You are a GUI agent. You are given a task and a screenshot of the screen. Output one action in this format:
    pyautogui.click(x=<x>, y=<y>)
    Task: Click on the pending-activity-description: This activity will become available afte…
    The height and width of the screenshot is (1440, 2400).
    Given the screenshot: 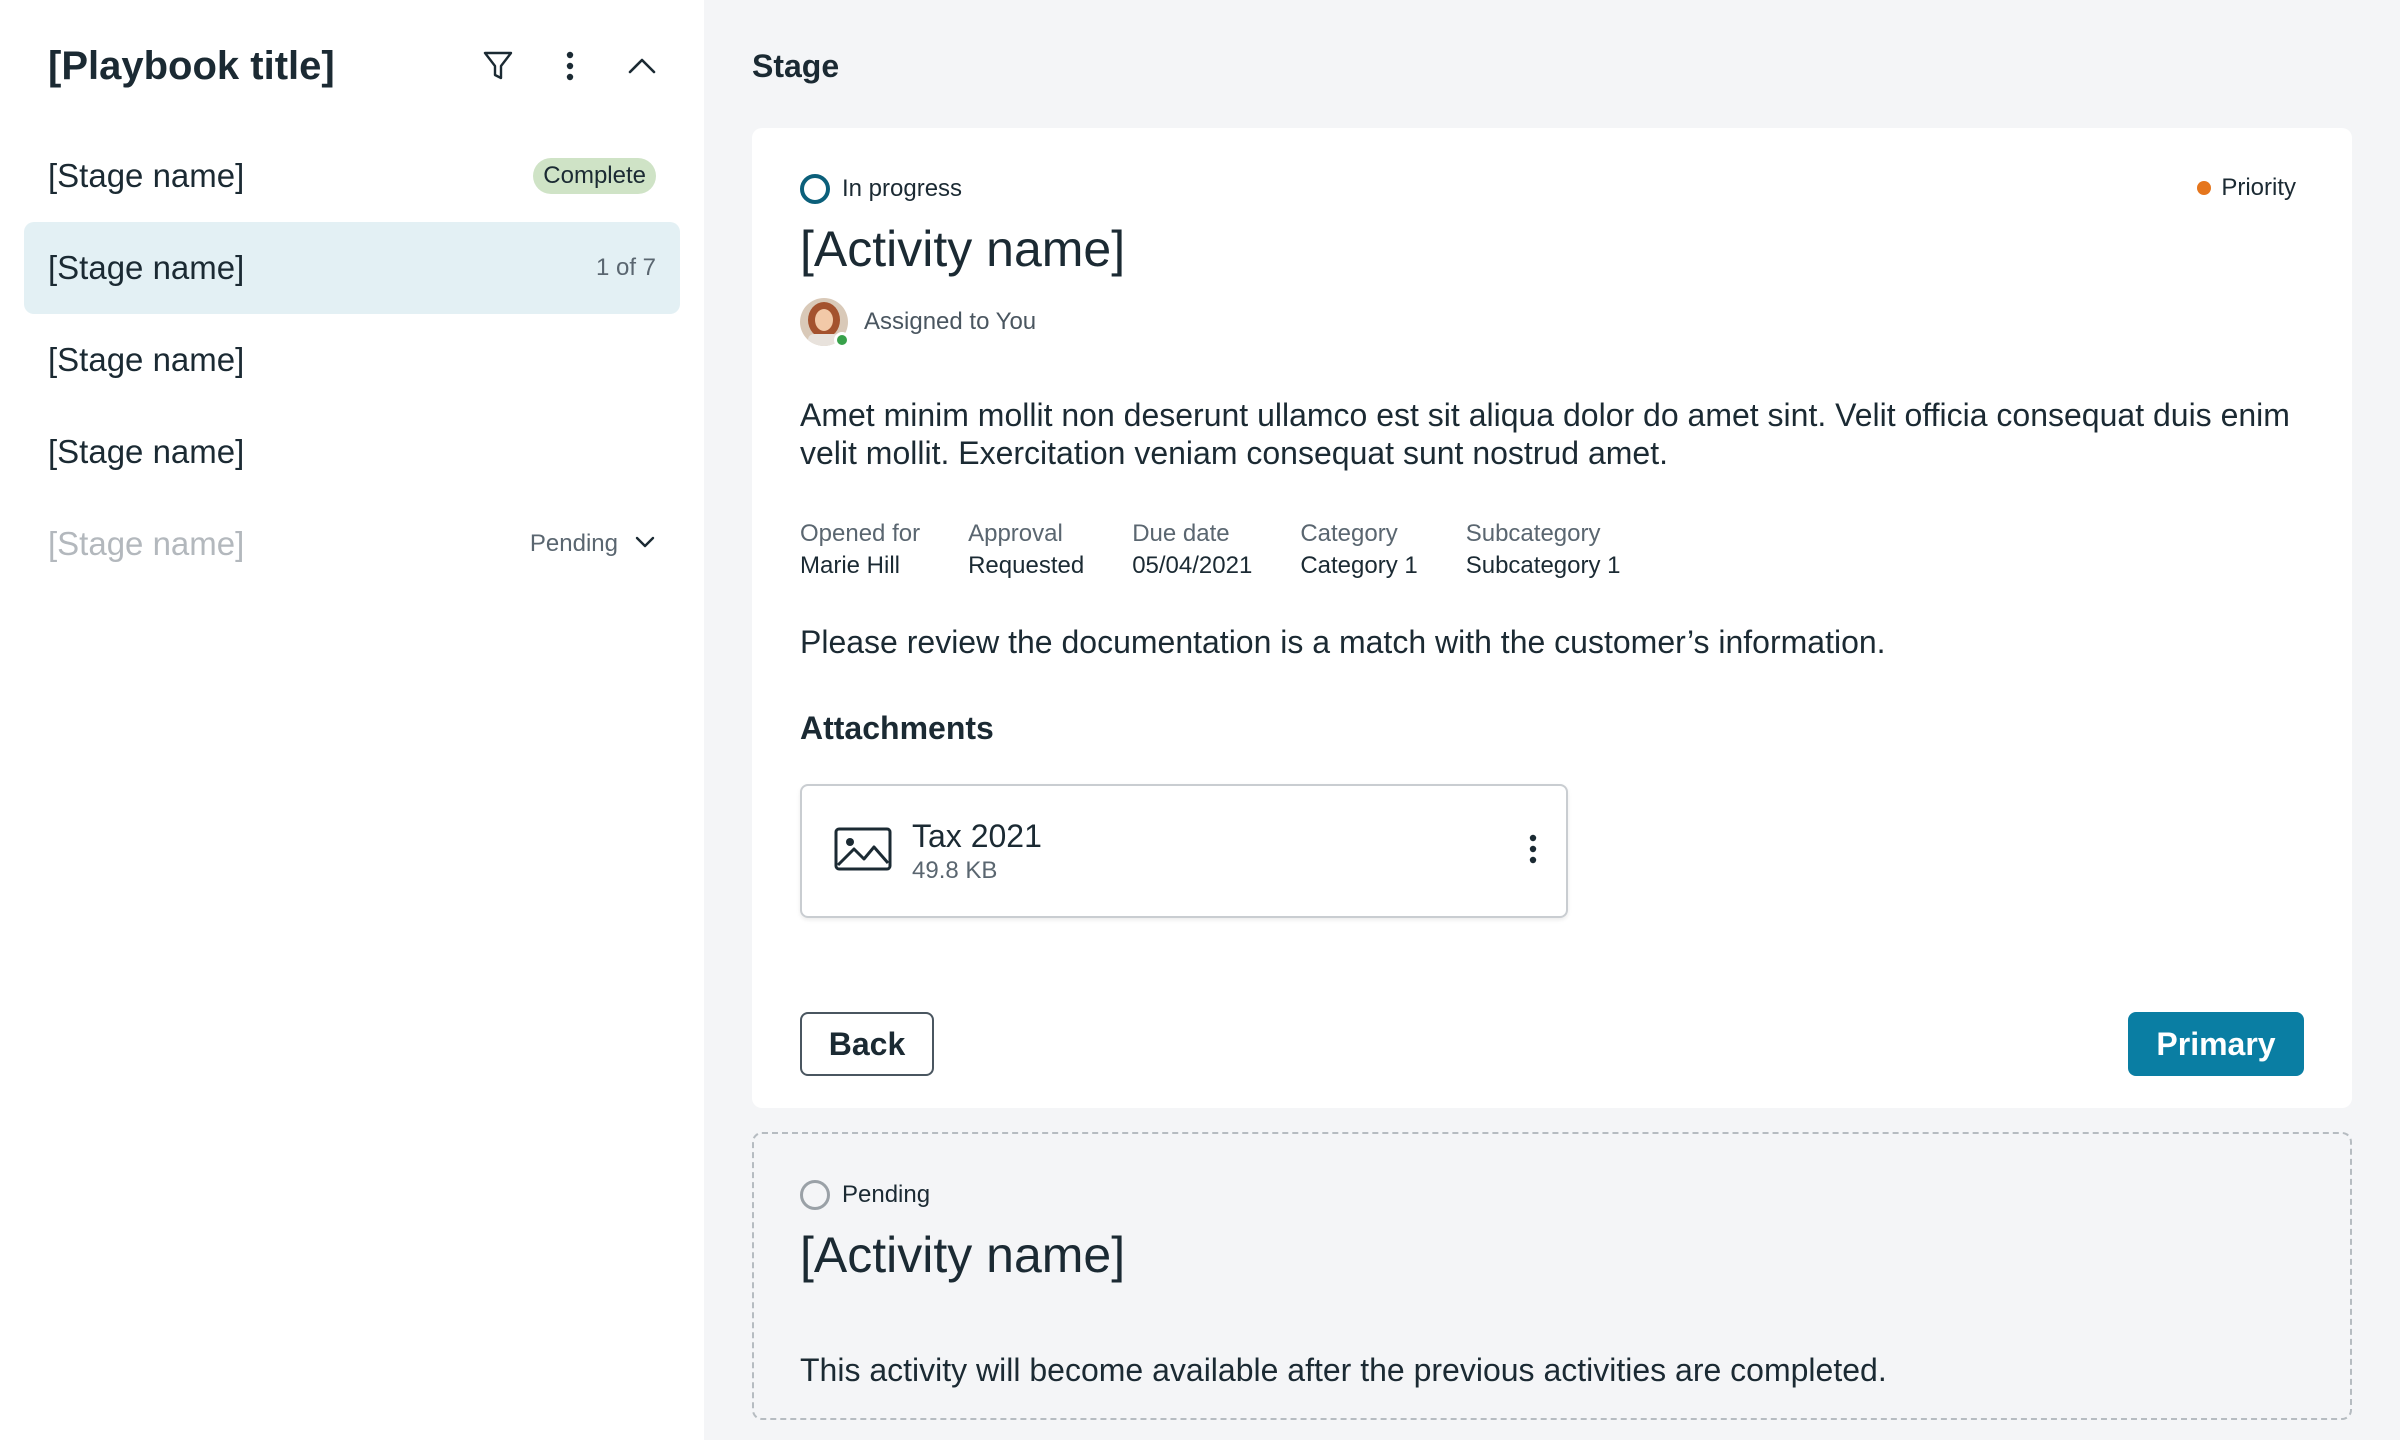 What is the action you would take?
    pyautogui.click(x=1343, y=1370)
    